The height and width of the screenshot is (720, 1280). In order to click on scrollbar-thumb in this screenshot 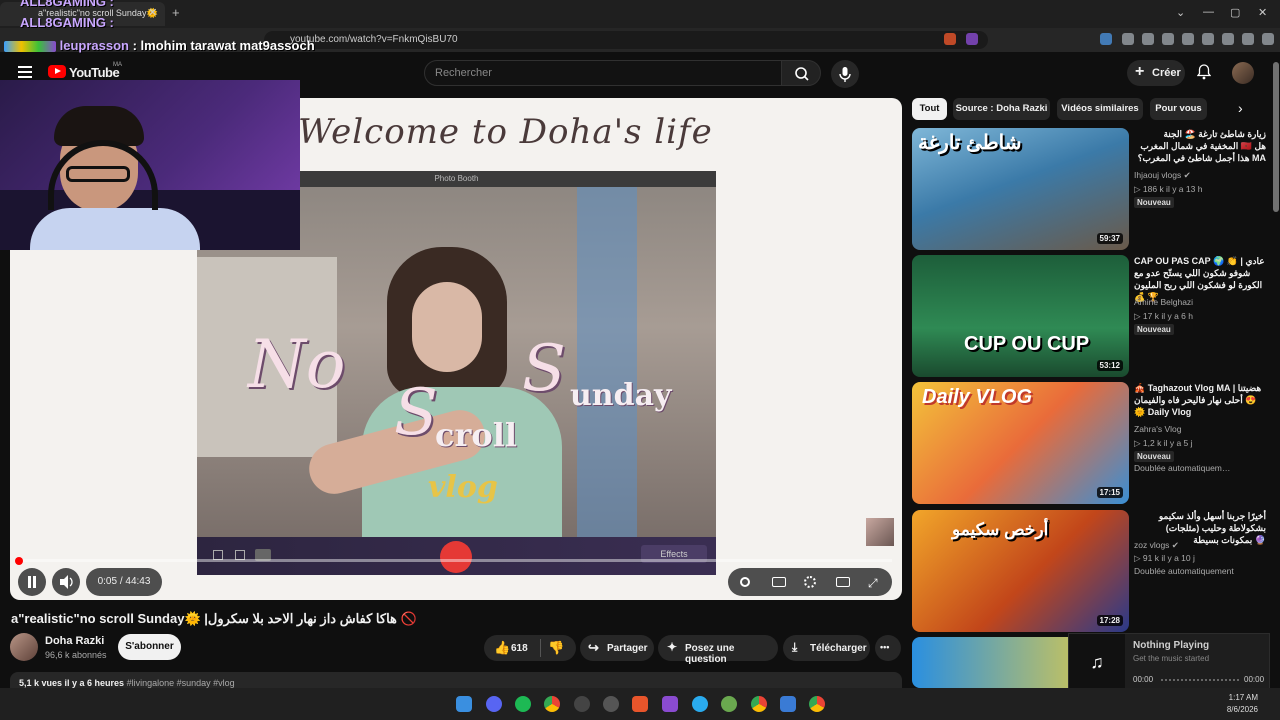, I will do `click(1276, 137)`.